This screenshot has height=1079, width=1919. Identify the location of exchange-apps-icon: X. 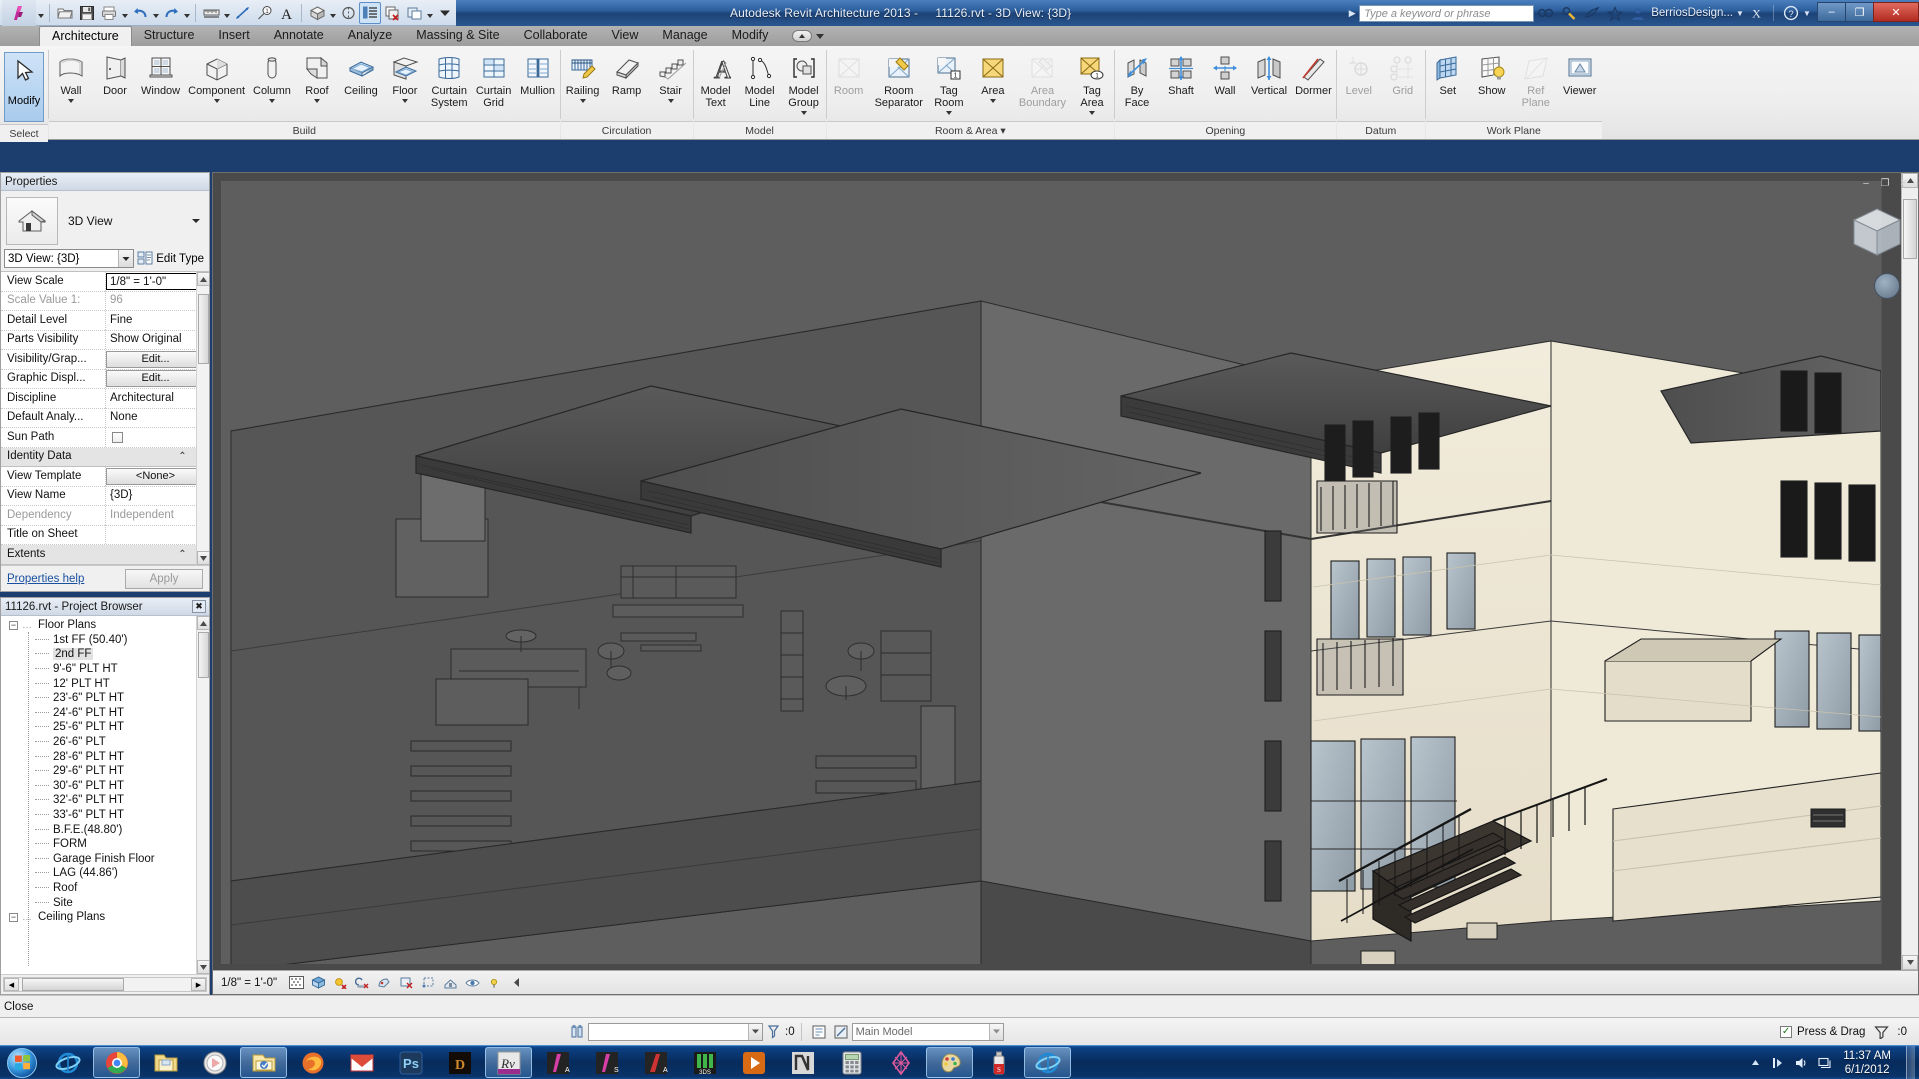
(1756, 13).